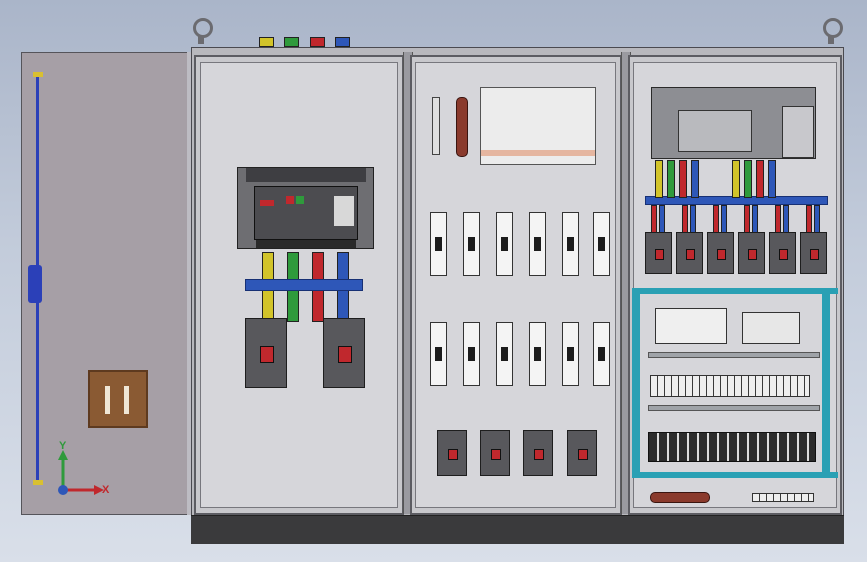 Image resolution: width=867 pixels, height=562 pixels. What do you see at coordinates (771, 328) in the screenshot?
I see `power-supply-unit` at bounding box center [771, 328].